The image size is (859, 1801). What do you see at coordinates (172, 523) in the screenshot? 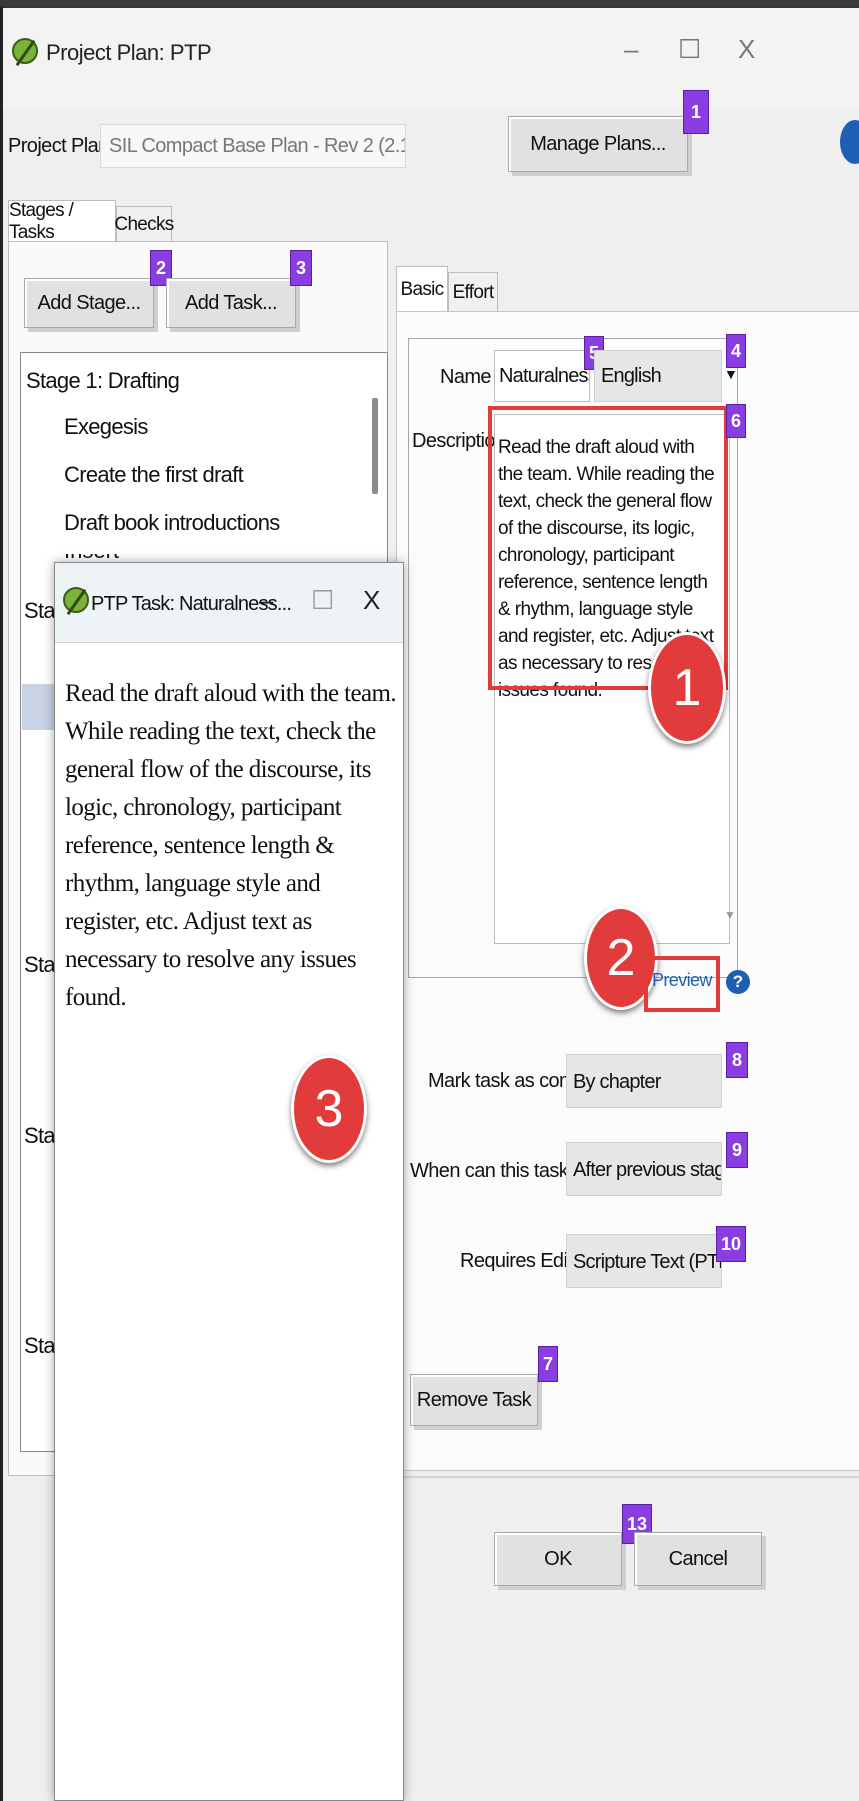
I see `tree-task-book-intros: Draft book introductions` at bounding box center [172, 523].